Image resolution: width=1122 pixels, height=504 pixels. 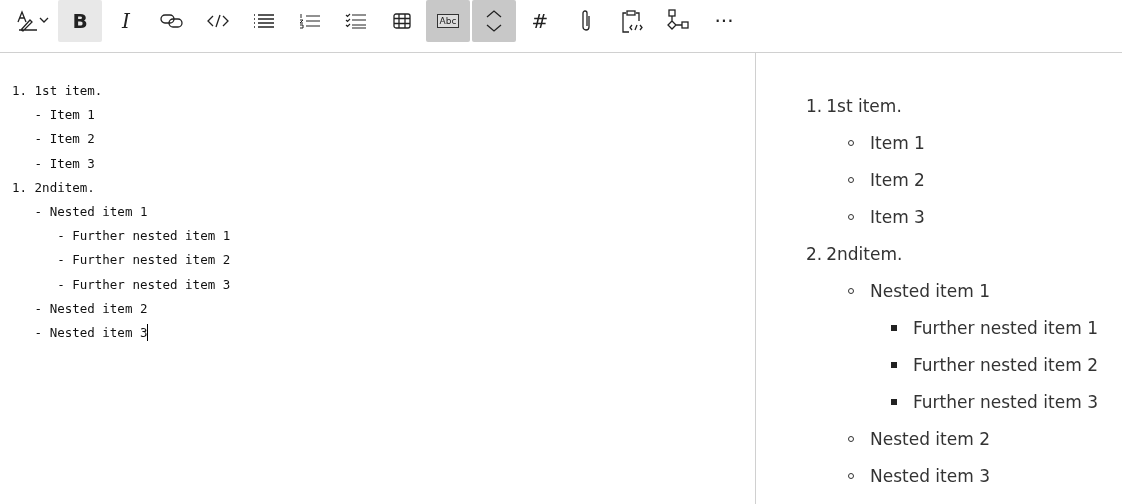 I want to click on text-box-label: Abc, so click(x=448, y=21).